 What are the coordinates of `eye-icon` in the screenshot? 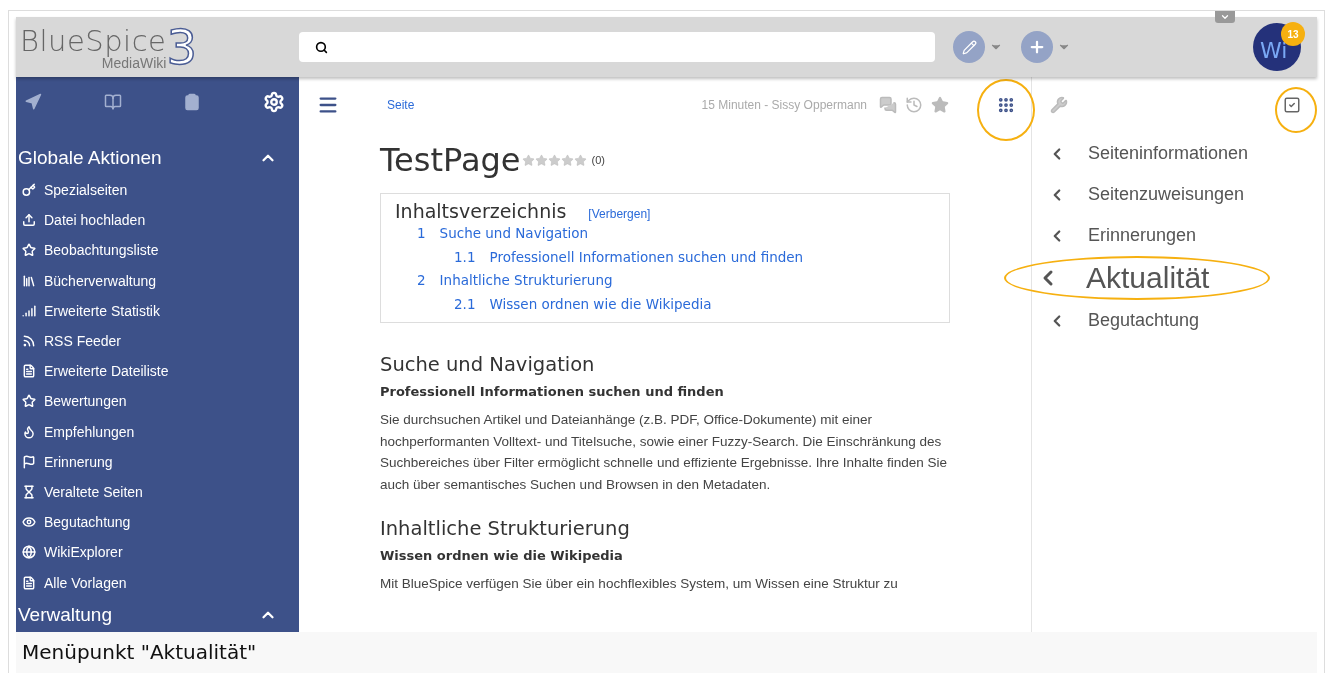 It's located at (29, 522).